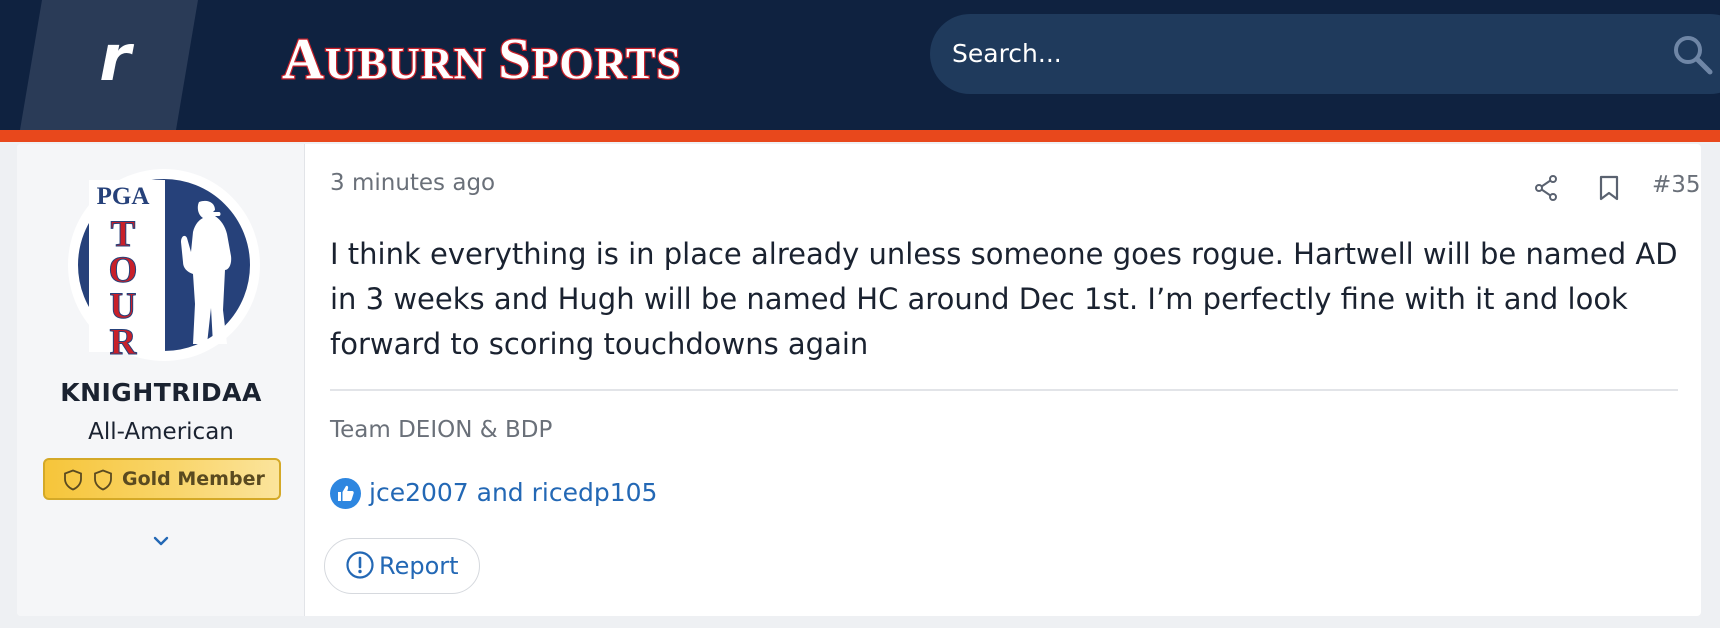  I want to click on rivals-logo: r, so click(115, 59).